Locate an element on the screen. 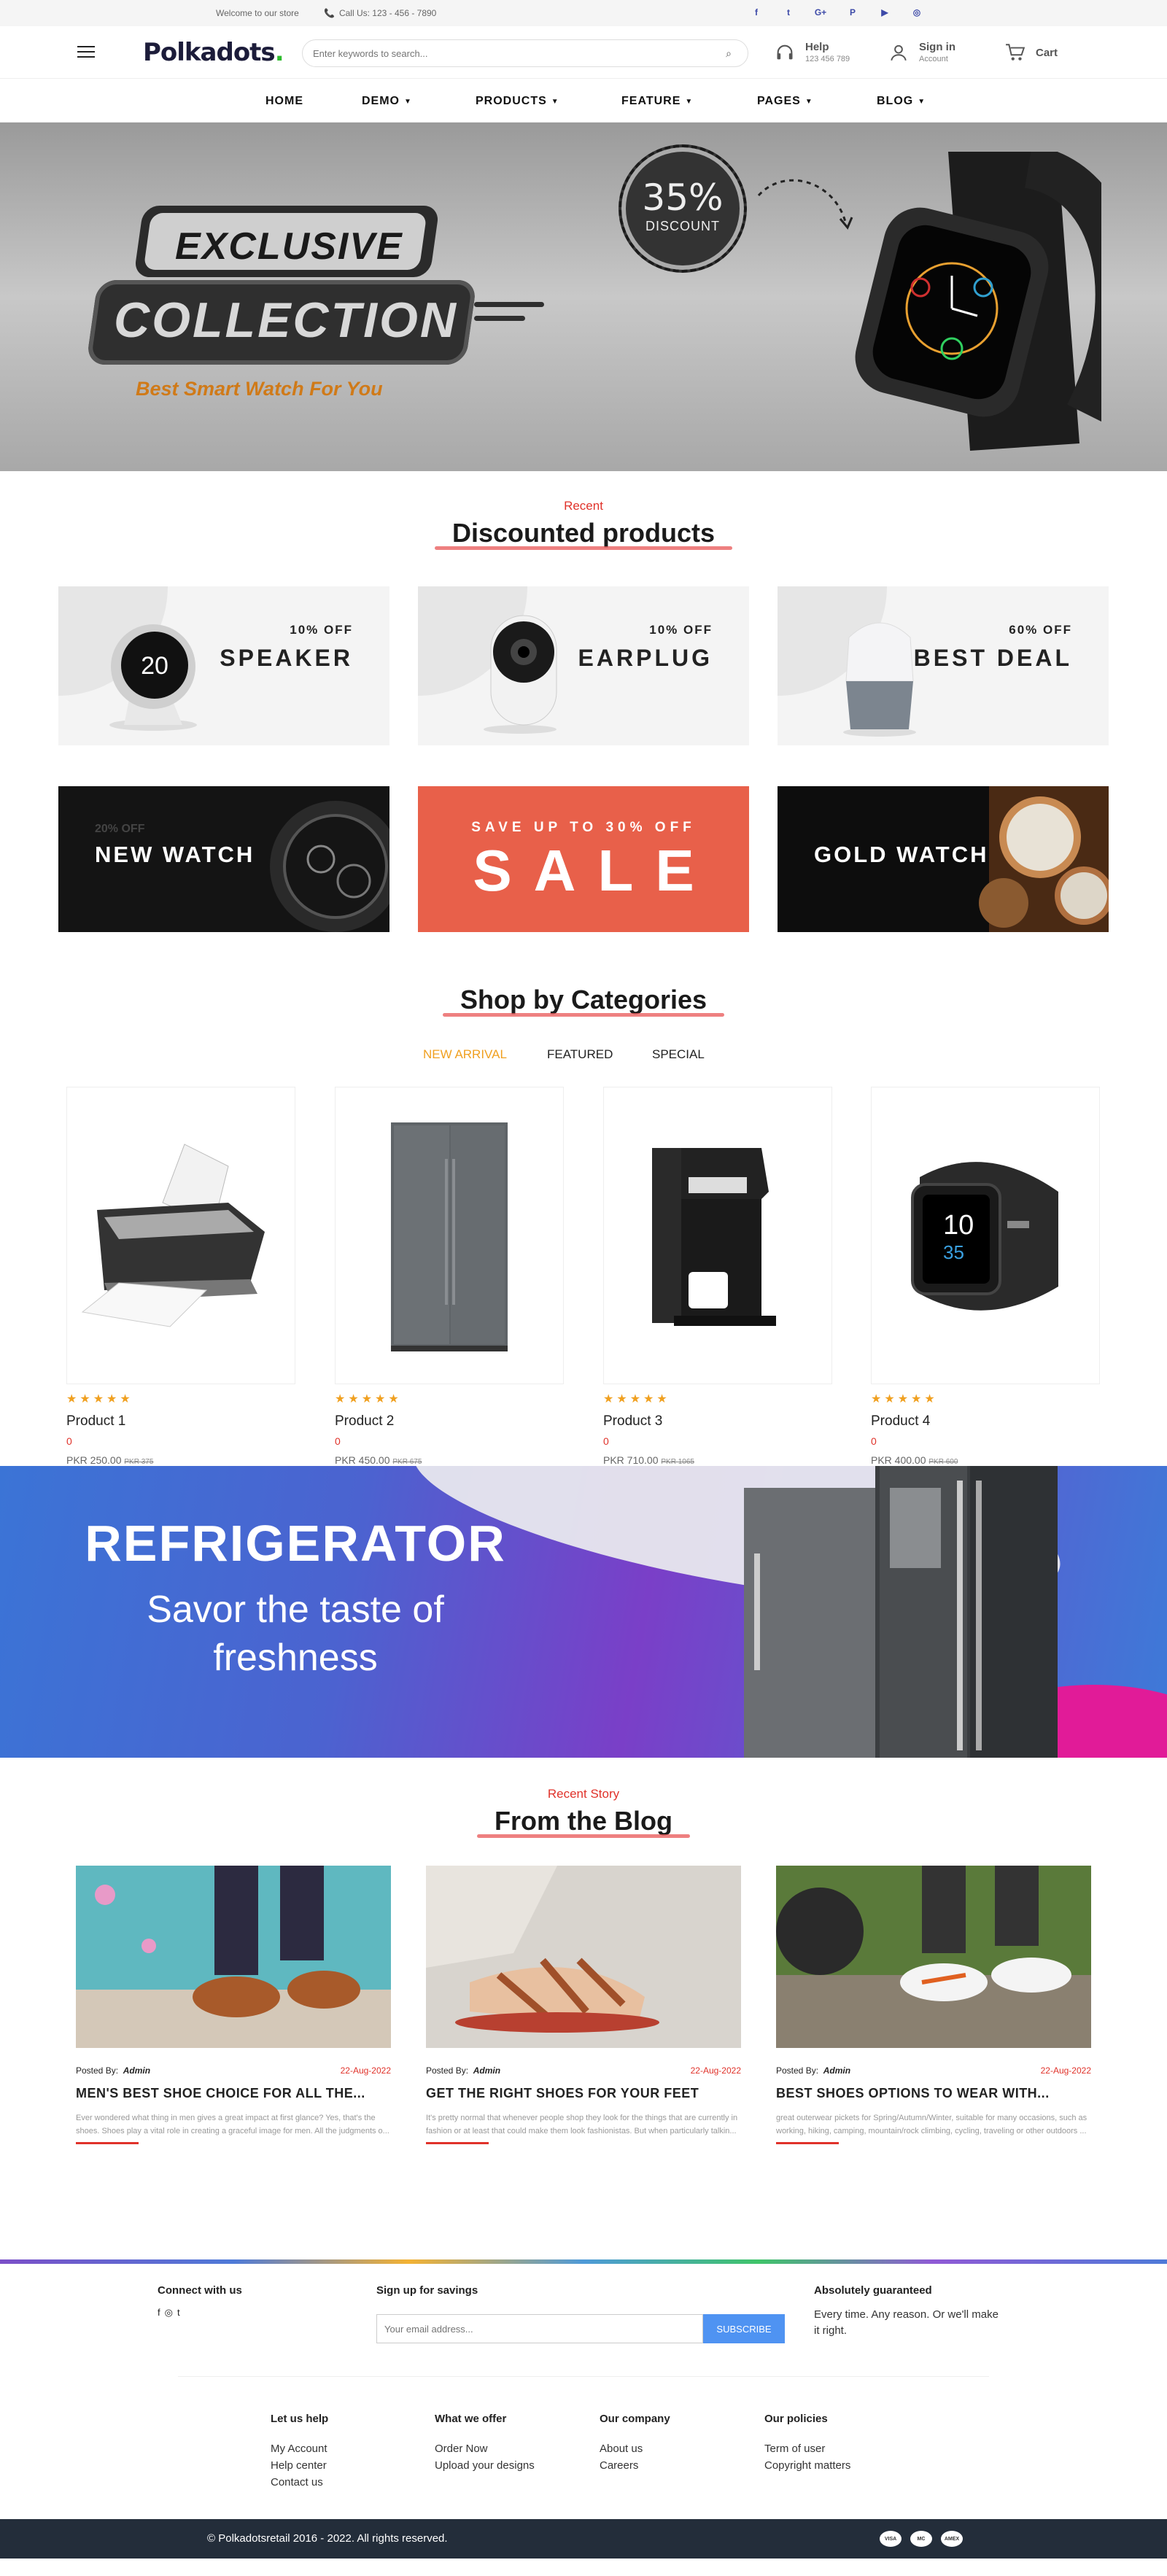 Image resolution: width=1167 pixels, height=2576 pixels. phone-icon: 📞 is located at coordinates (329, 13).